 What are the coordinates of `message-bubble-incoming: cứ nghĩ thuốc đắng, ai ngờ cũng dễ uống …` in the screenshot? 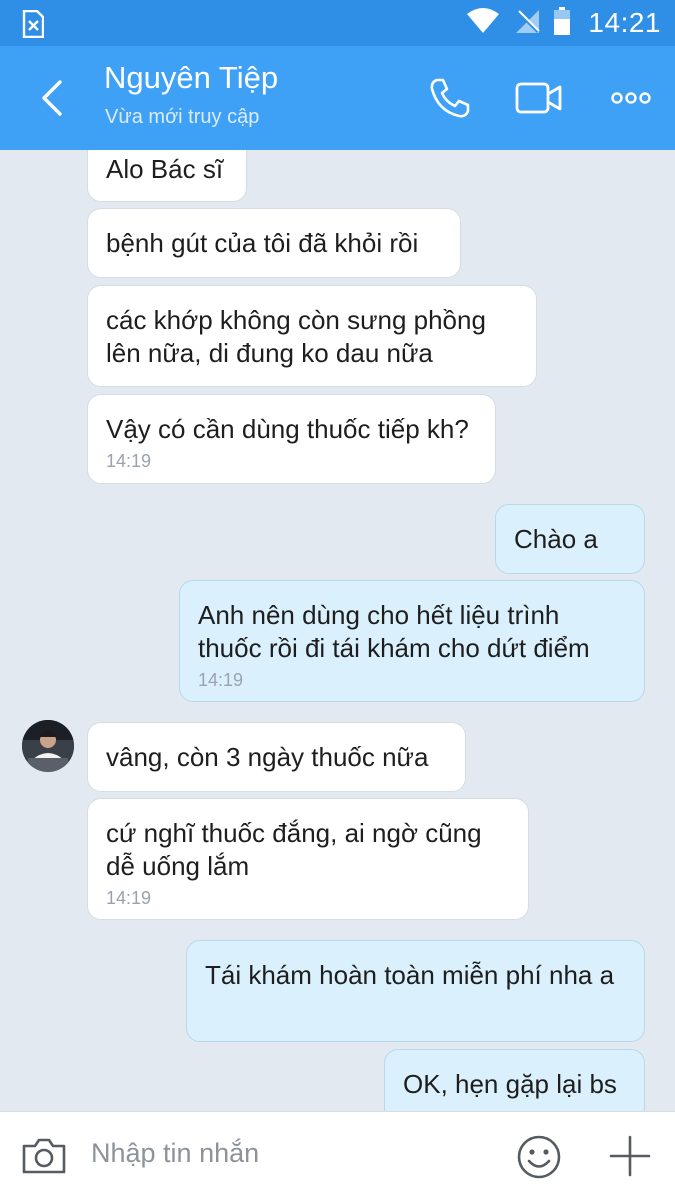 It's located at (308, 859).